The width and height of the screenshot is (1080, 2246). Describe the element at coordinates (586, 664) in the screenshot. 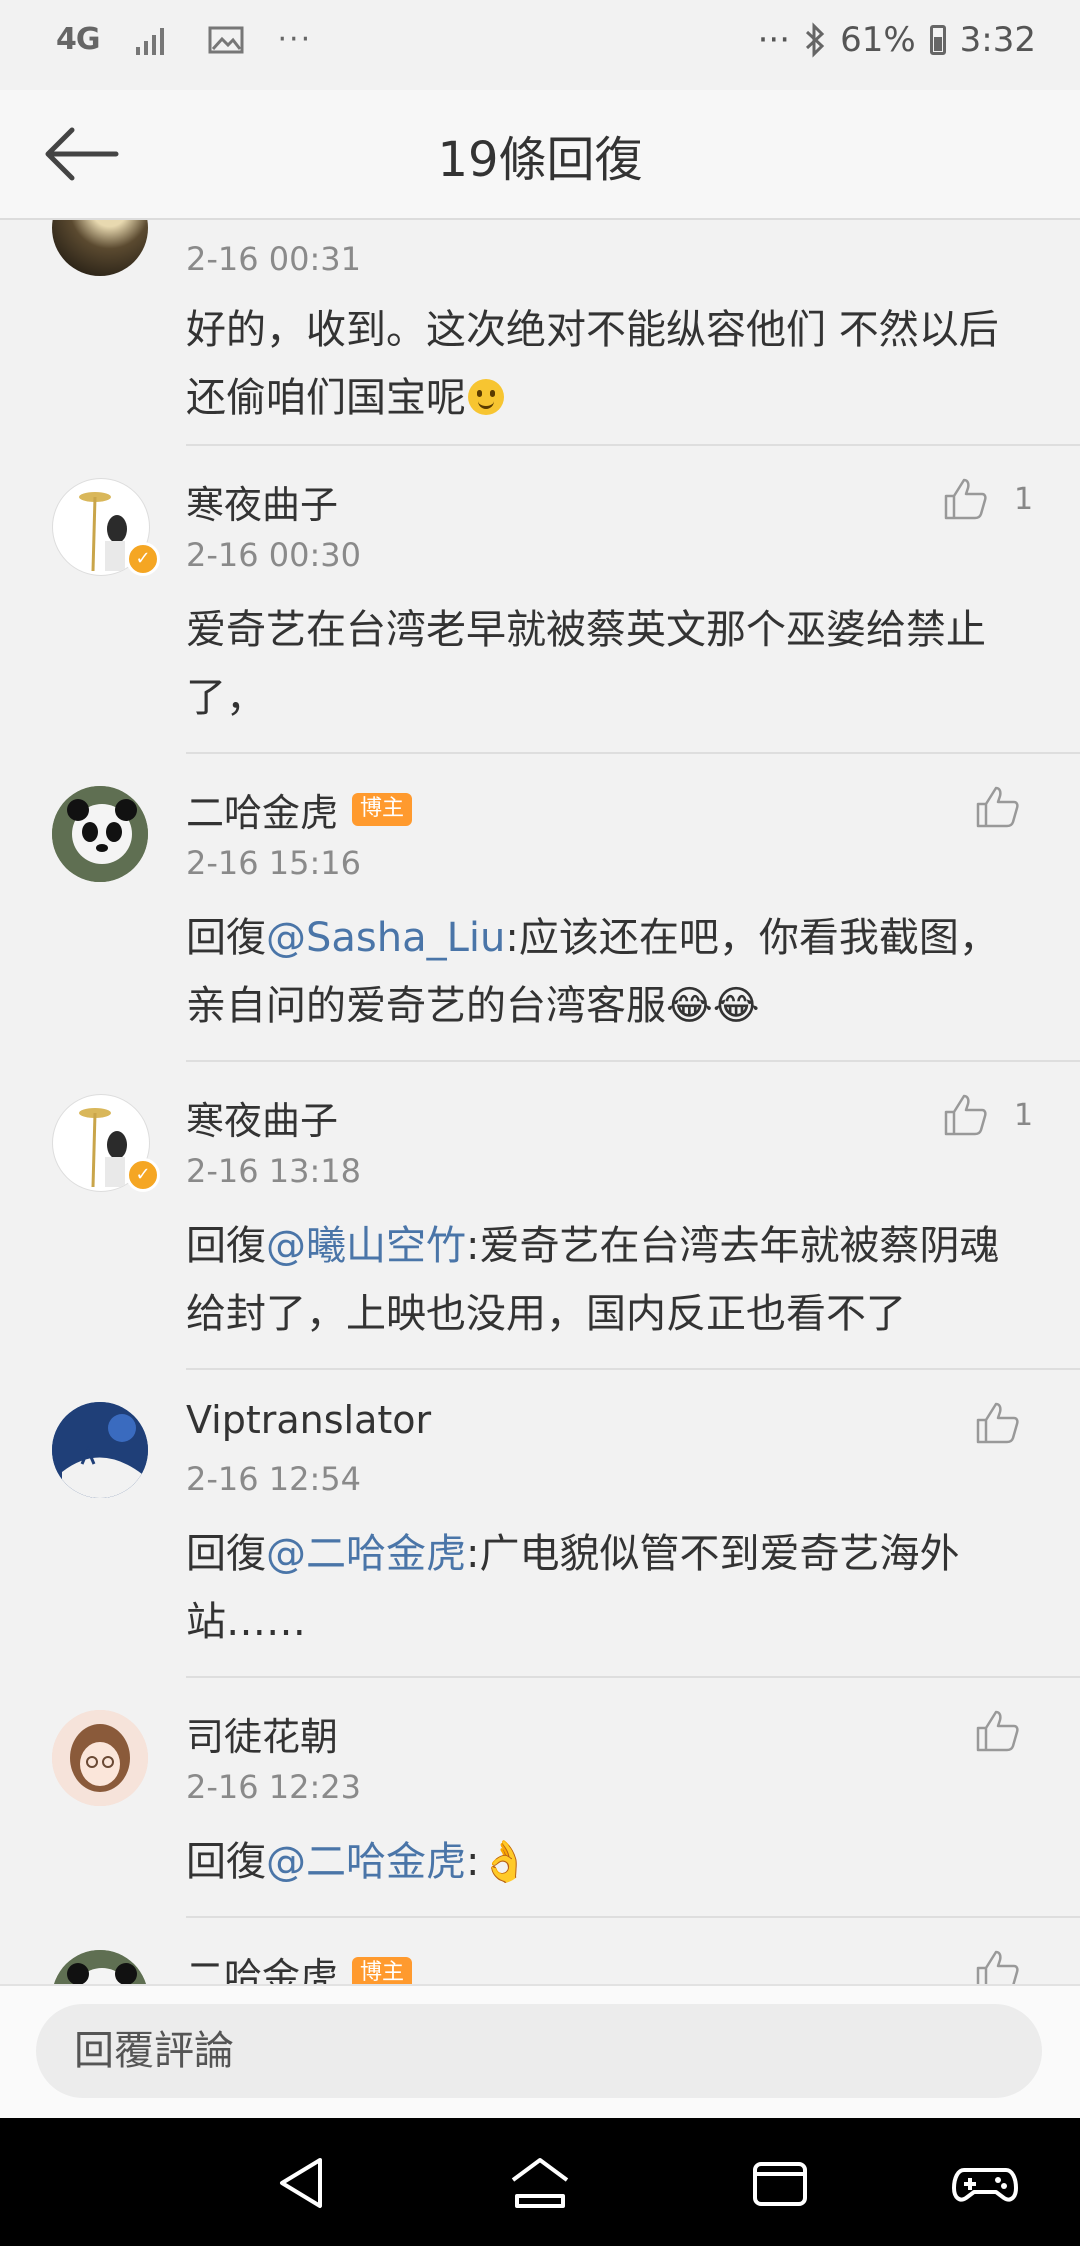

I see `comment-text: 爱奇艺在台湾老早就被蔡英文那个巫婆给禁止了，` at that location.